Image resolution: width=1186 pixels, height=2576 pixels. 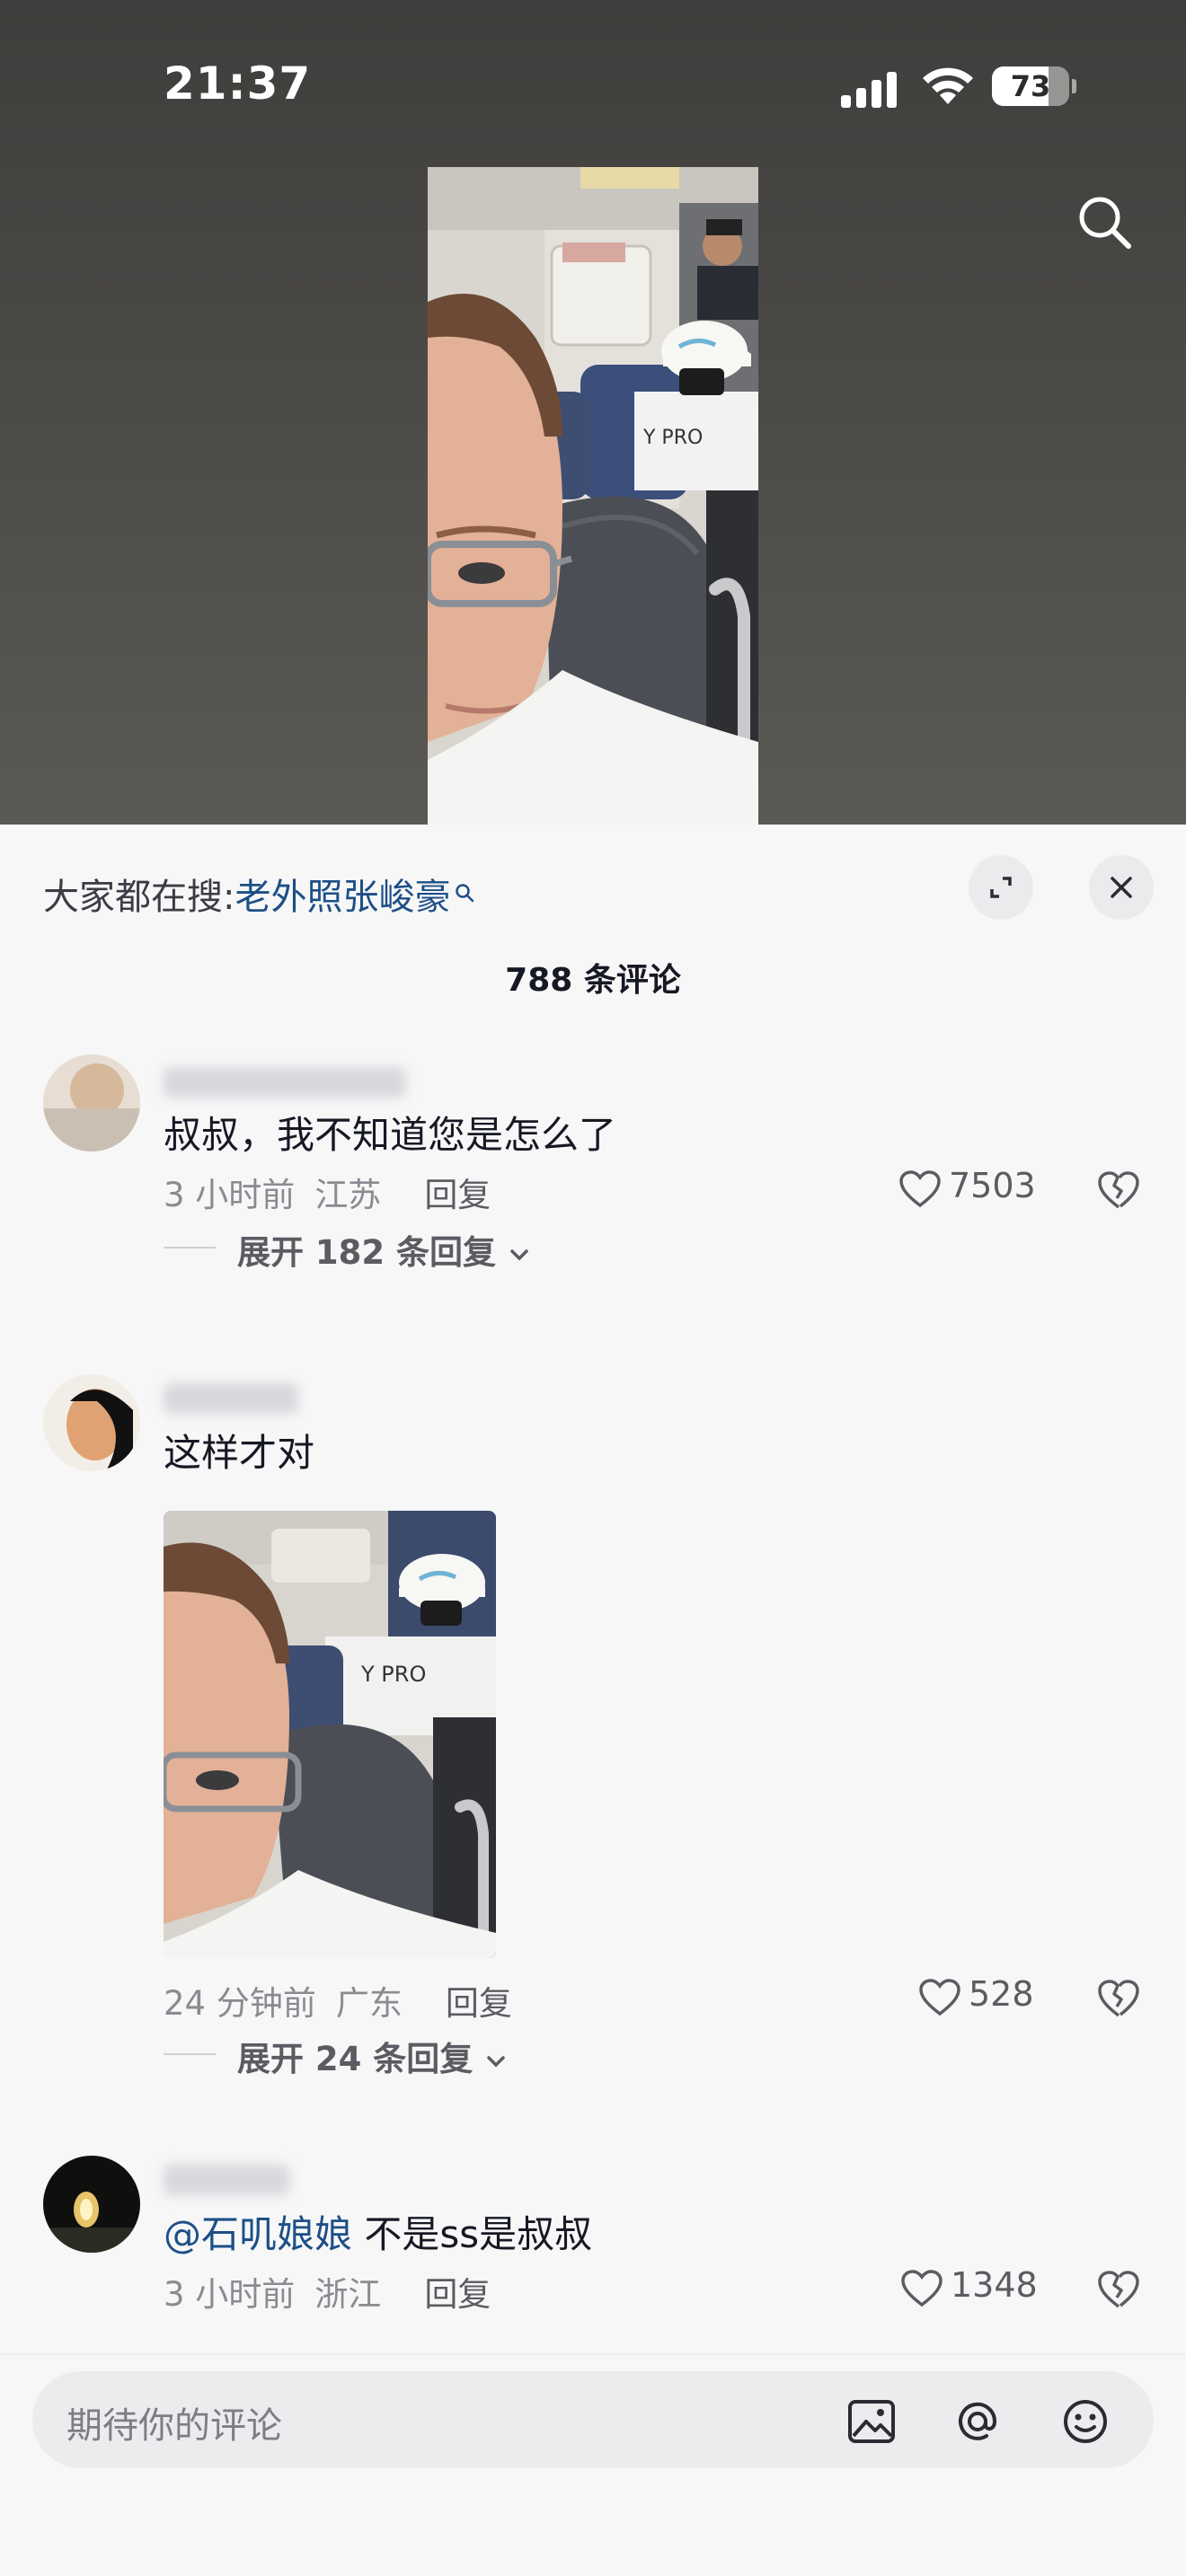 I want to click on comment-input: 期待你的评论, so click(x=593, y=2419).